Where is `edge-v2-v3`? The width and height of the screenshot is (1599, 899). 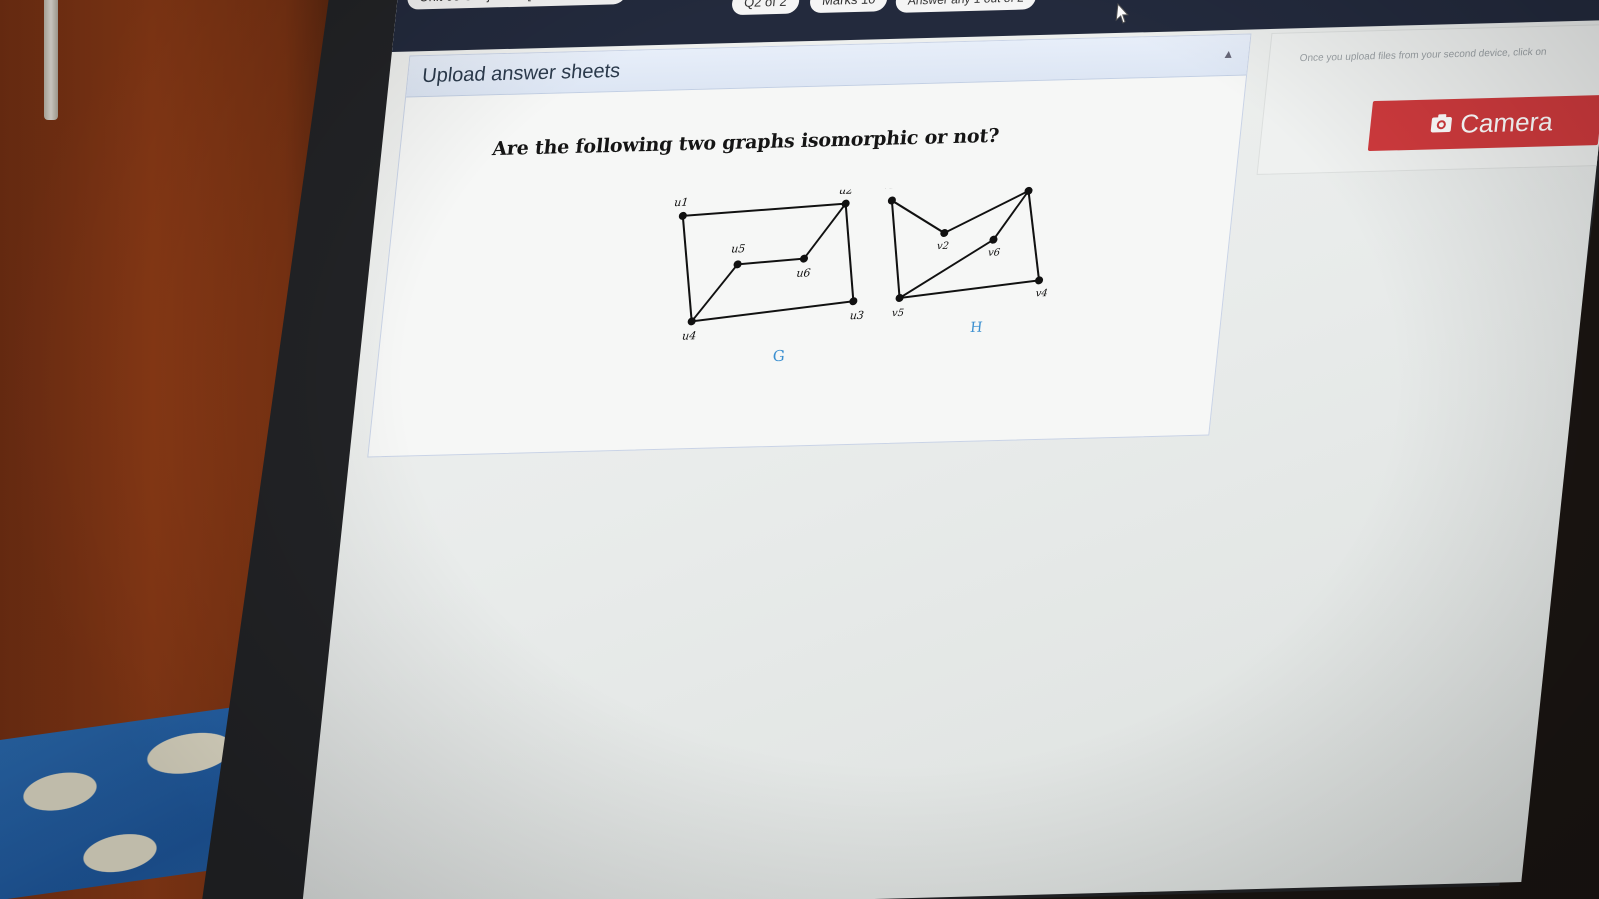 edge-v2-v3 is located at coordinates (986, 212).